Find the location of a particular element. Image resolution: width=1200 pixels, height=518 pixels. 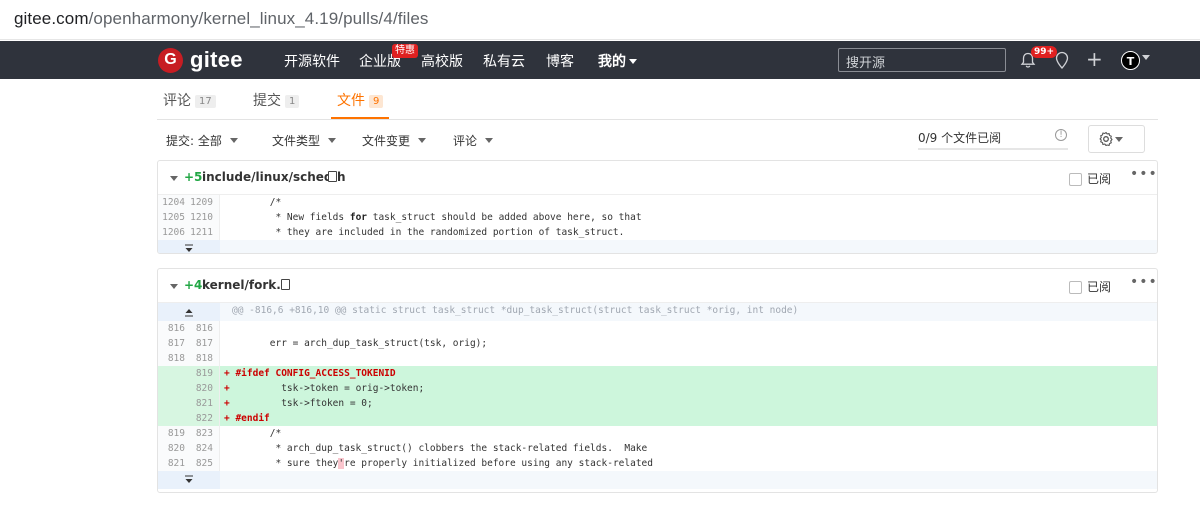

old-line-number: 821 is located at coordinates (173, 463).